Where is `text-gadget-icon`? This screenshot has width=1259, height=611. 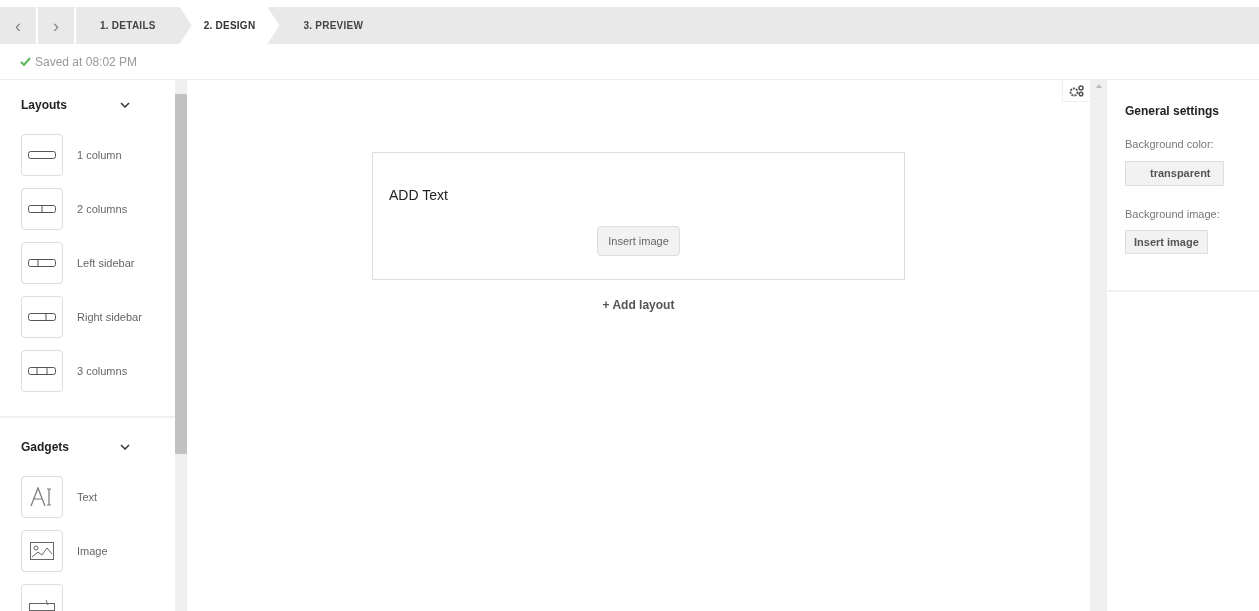 text-gadget-icon is located at coordinates (42, 497).